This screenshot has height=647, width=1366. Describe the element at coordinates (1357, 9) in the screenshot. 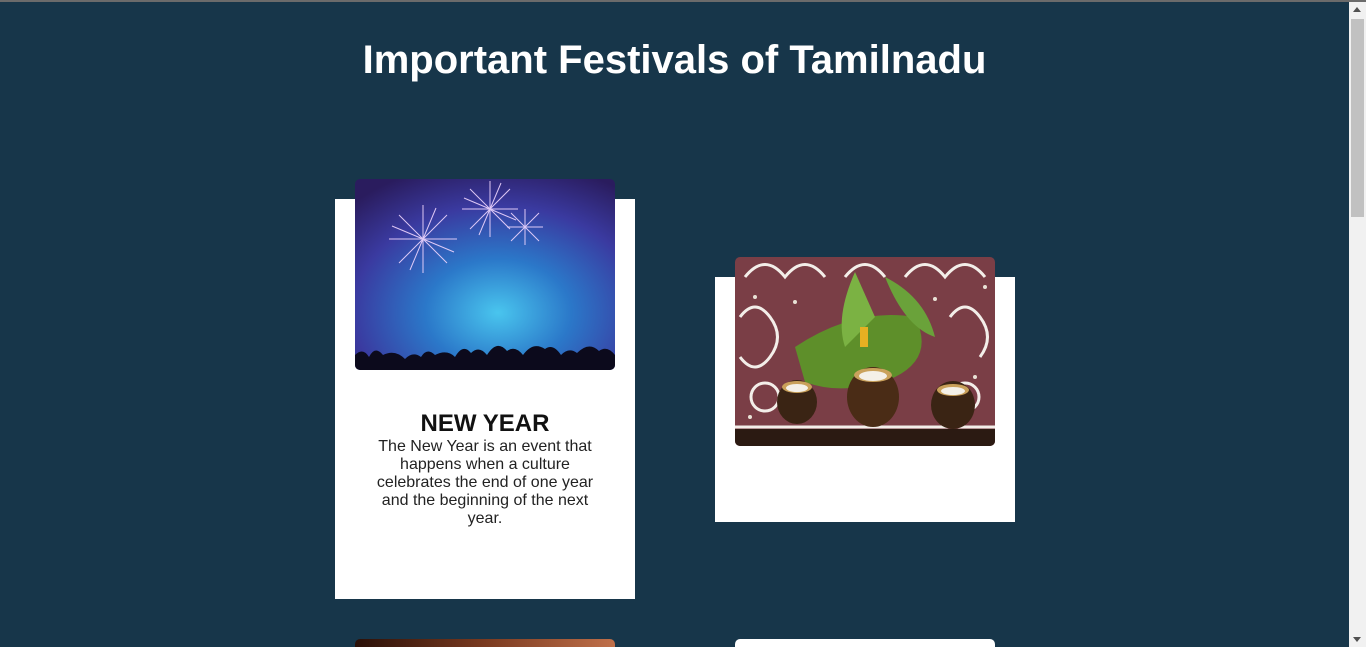

I see `scroll-up-arrow-icon` at that location.